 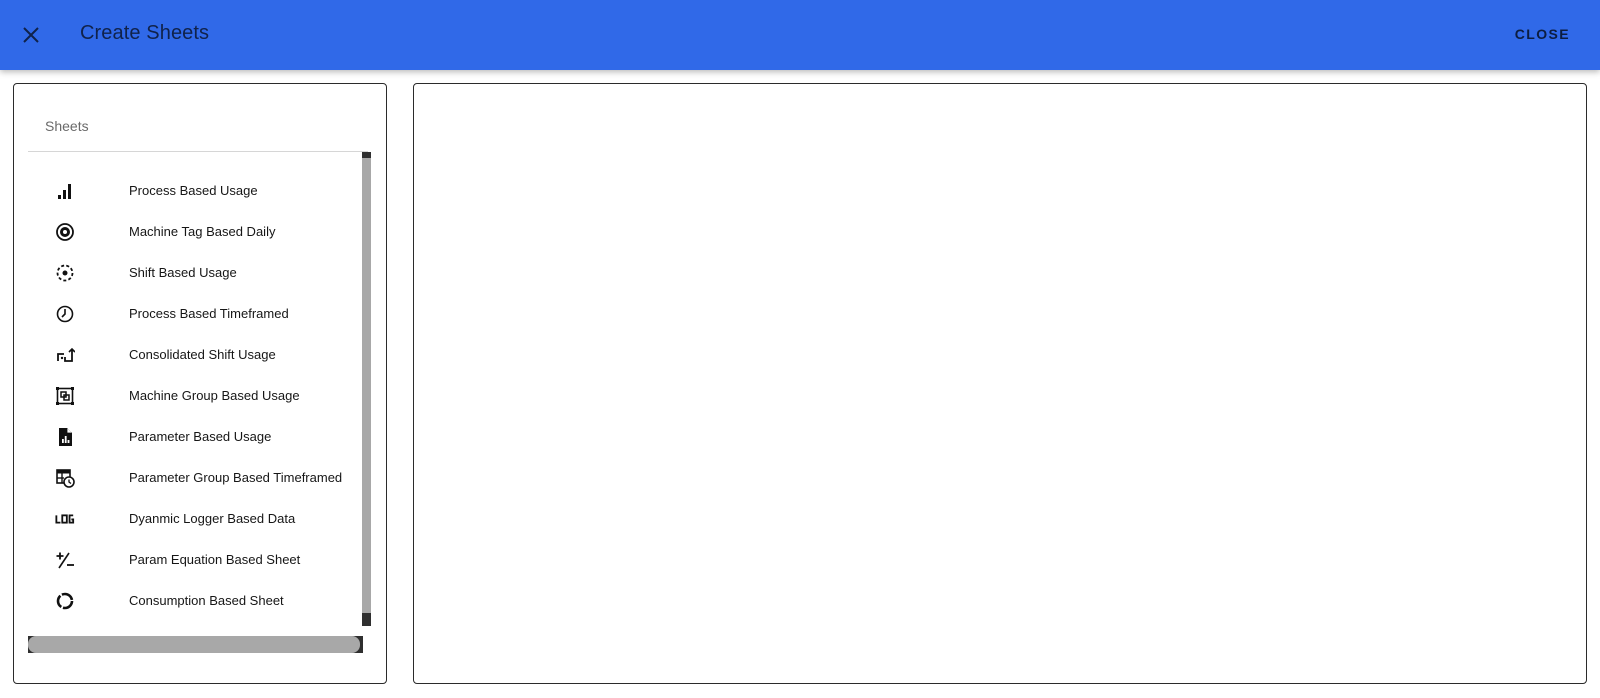 I want to click on list-item-parameter-group-based-timeframed: Parameter Group Based Timeframed, so click(x=193, y=477).